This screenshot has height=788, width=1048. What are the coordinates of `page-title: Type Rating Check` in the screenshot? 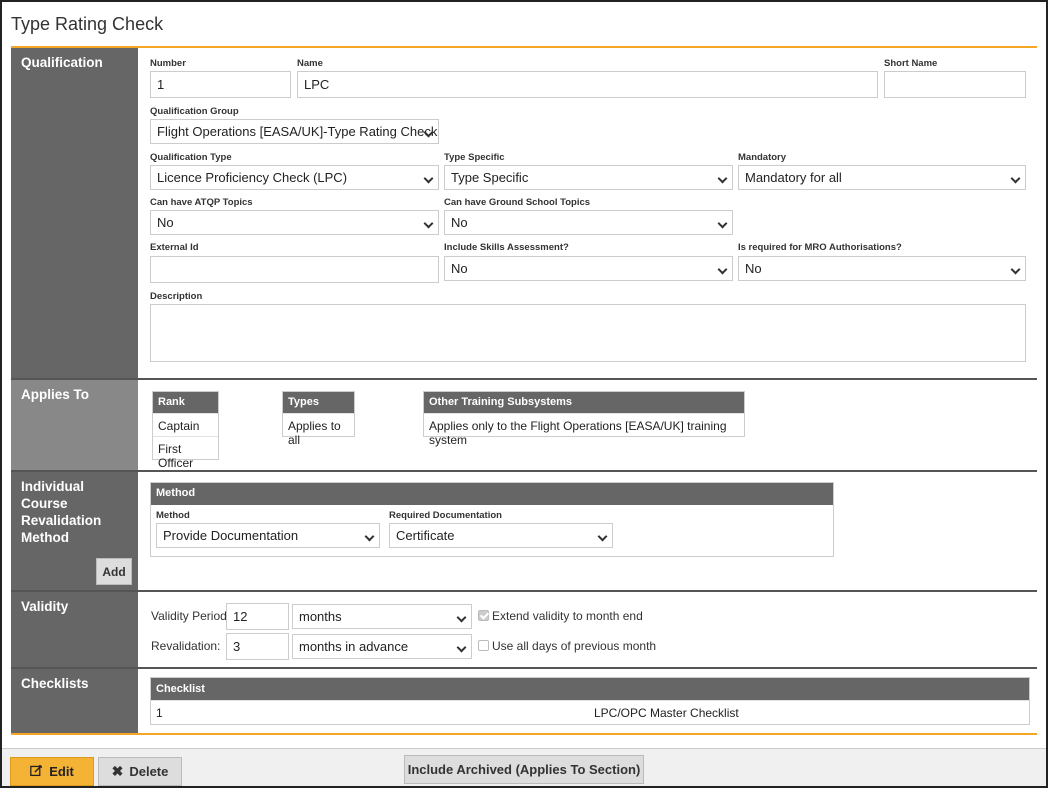 It's located at (87, 24).